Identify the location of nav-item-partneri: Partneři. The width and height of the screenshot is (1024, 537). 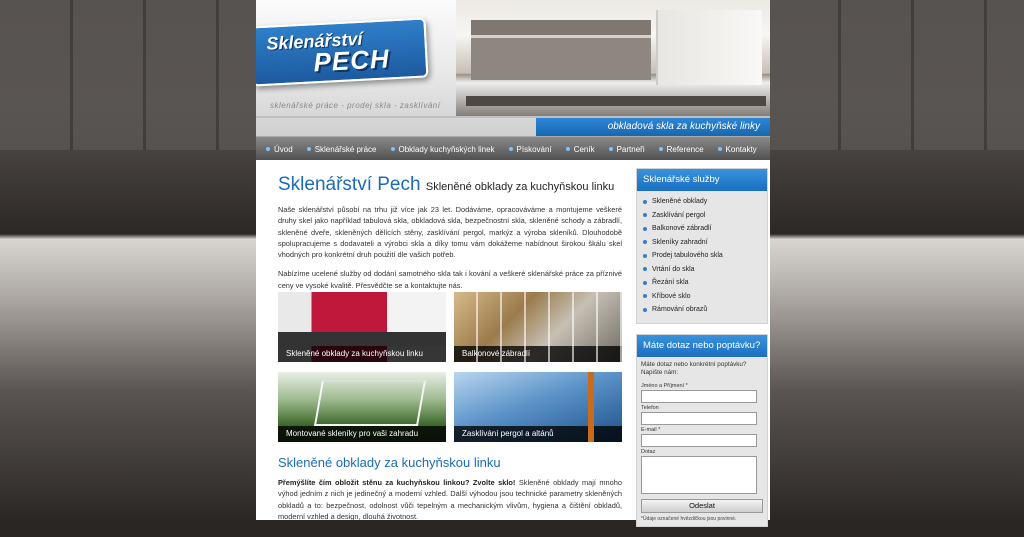
(628, 149).